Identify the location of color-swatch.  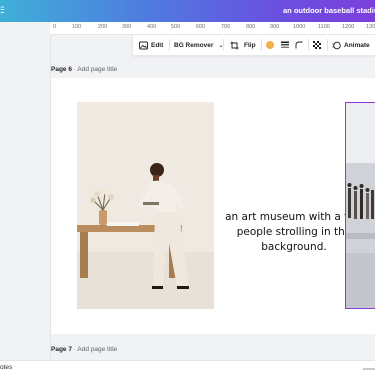
(270, 45).